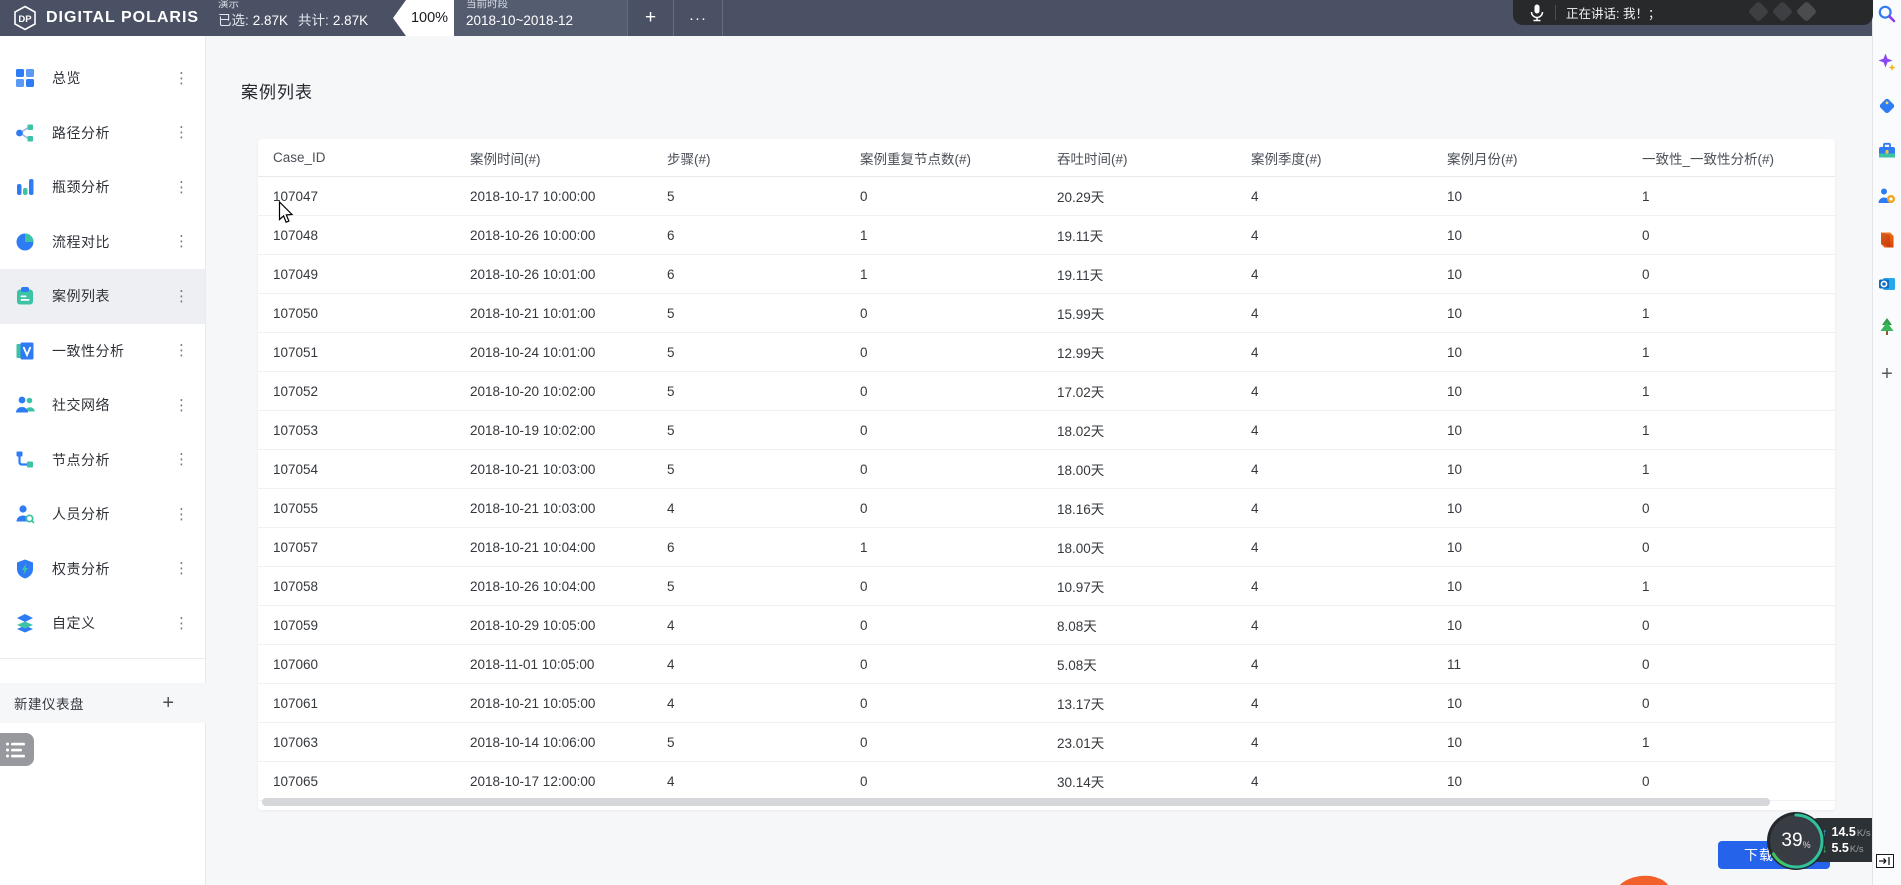 This screenshot has width=1901, height=885. Describe the element at coordinates (568, 158) in the screenshot. I see `column-header: 案例时间(#)` at that location.